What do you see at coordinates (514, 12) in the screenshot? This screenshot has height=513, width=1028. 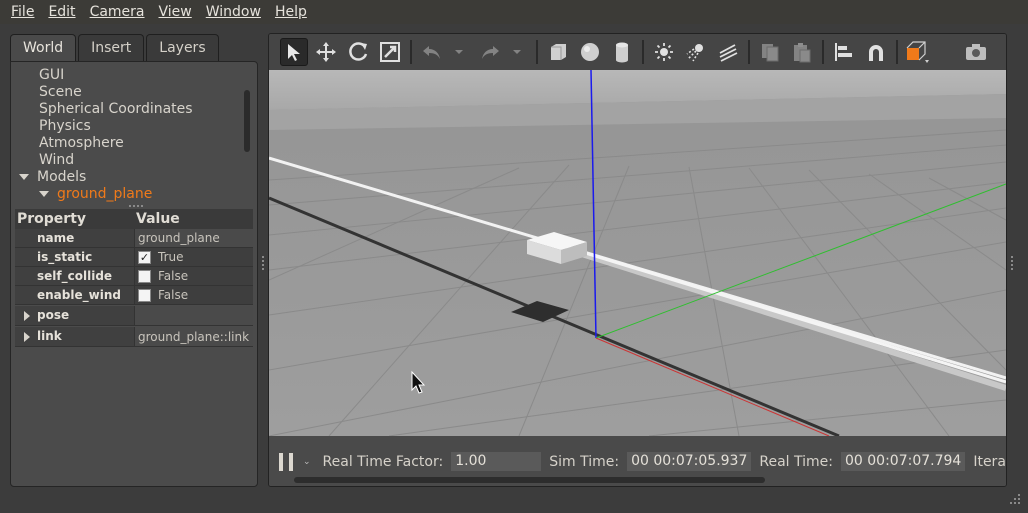 I see `menu-bar: File Edit Camera View Window Help` at bounding box center [514, 12].